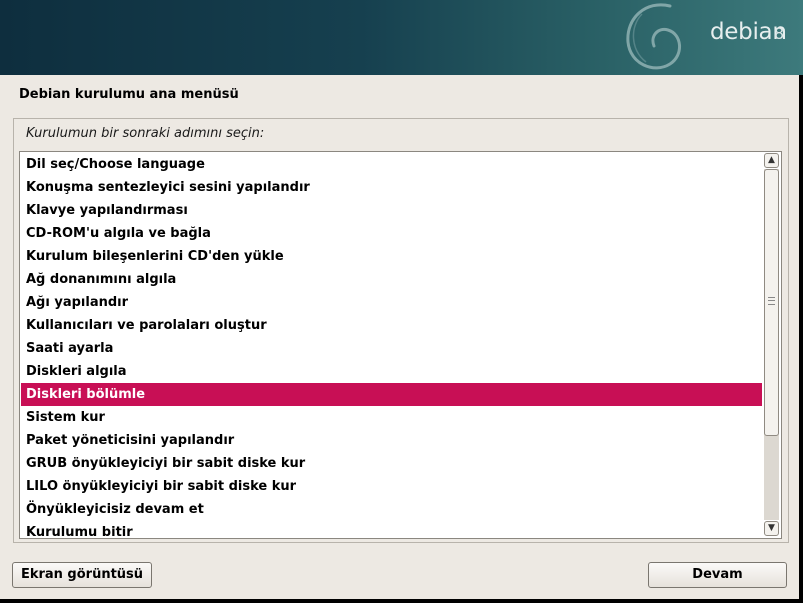  What do you see at coordinates (391, 529) in the screenshot?
I see `menu-item: Kurulumu bitir` at bounding box center [391, 529].